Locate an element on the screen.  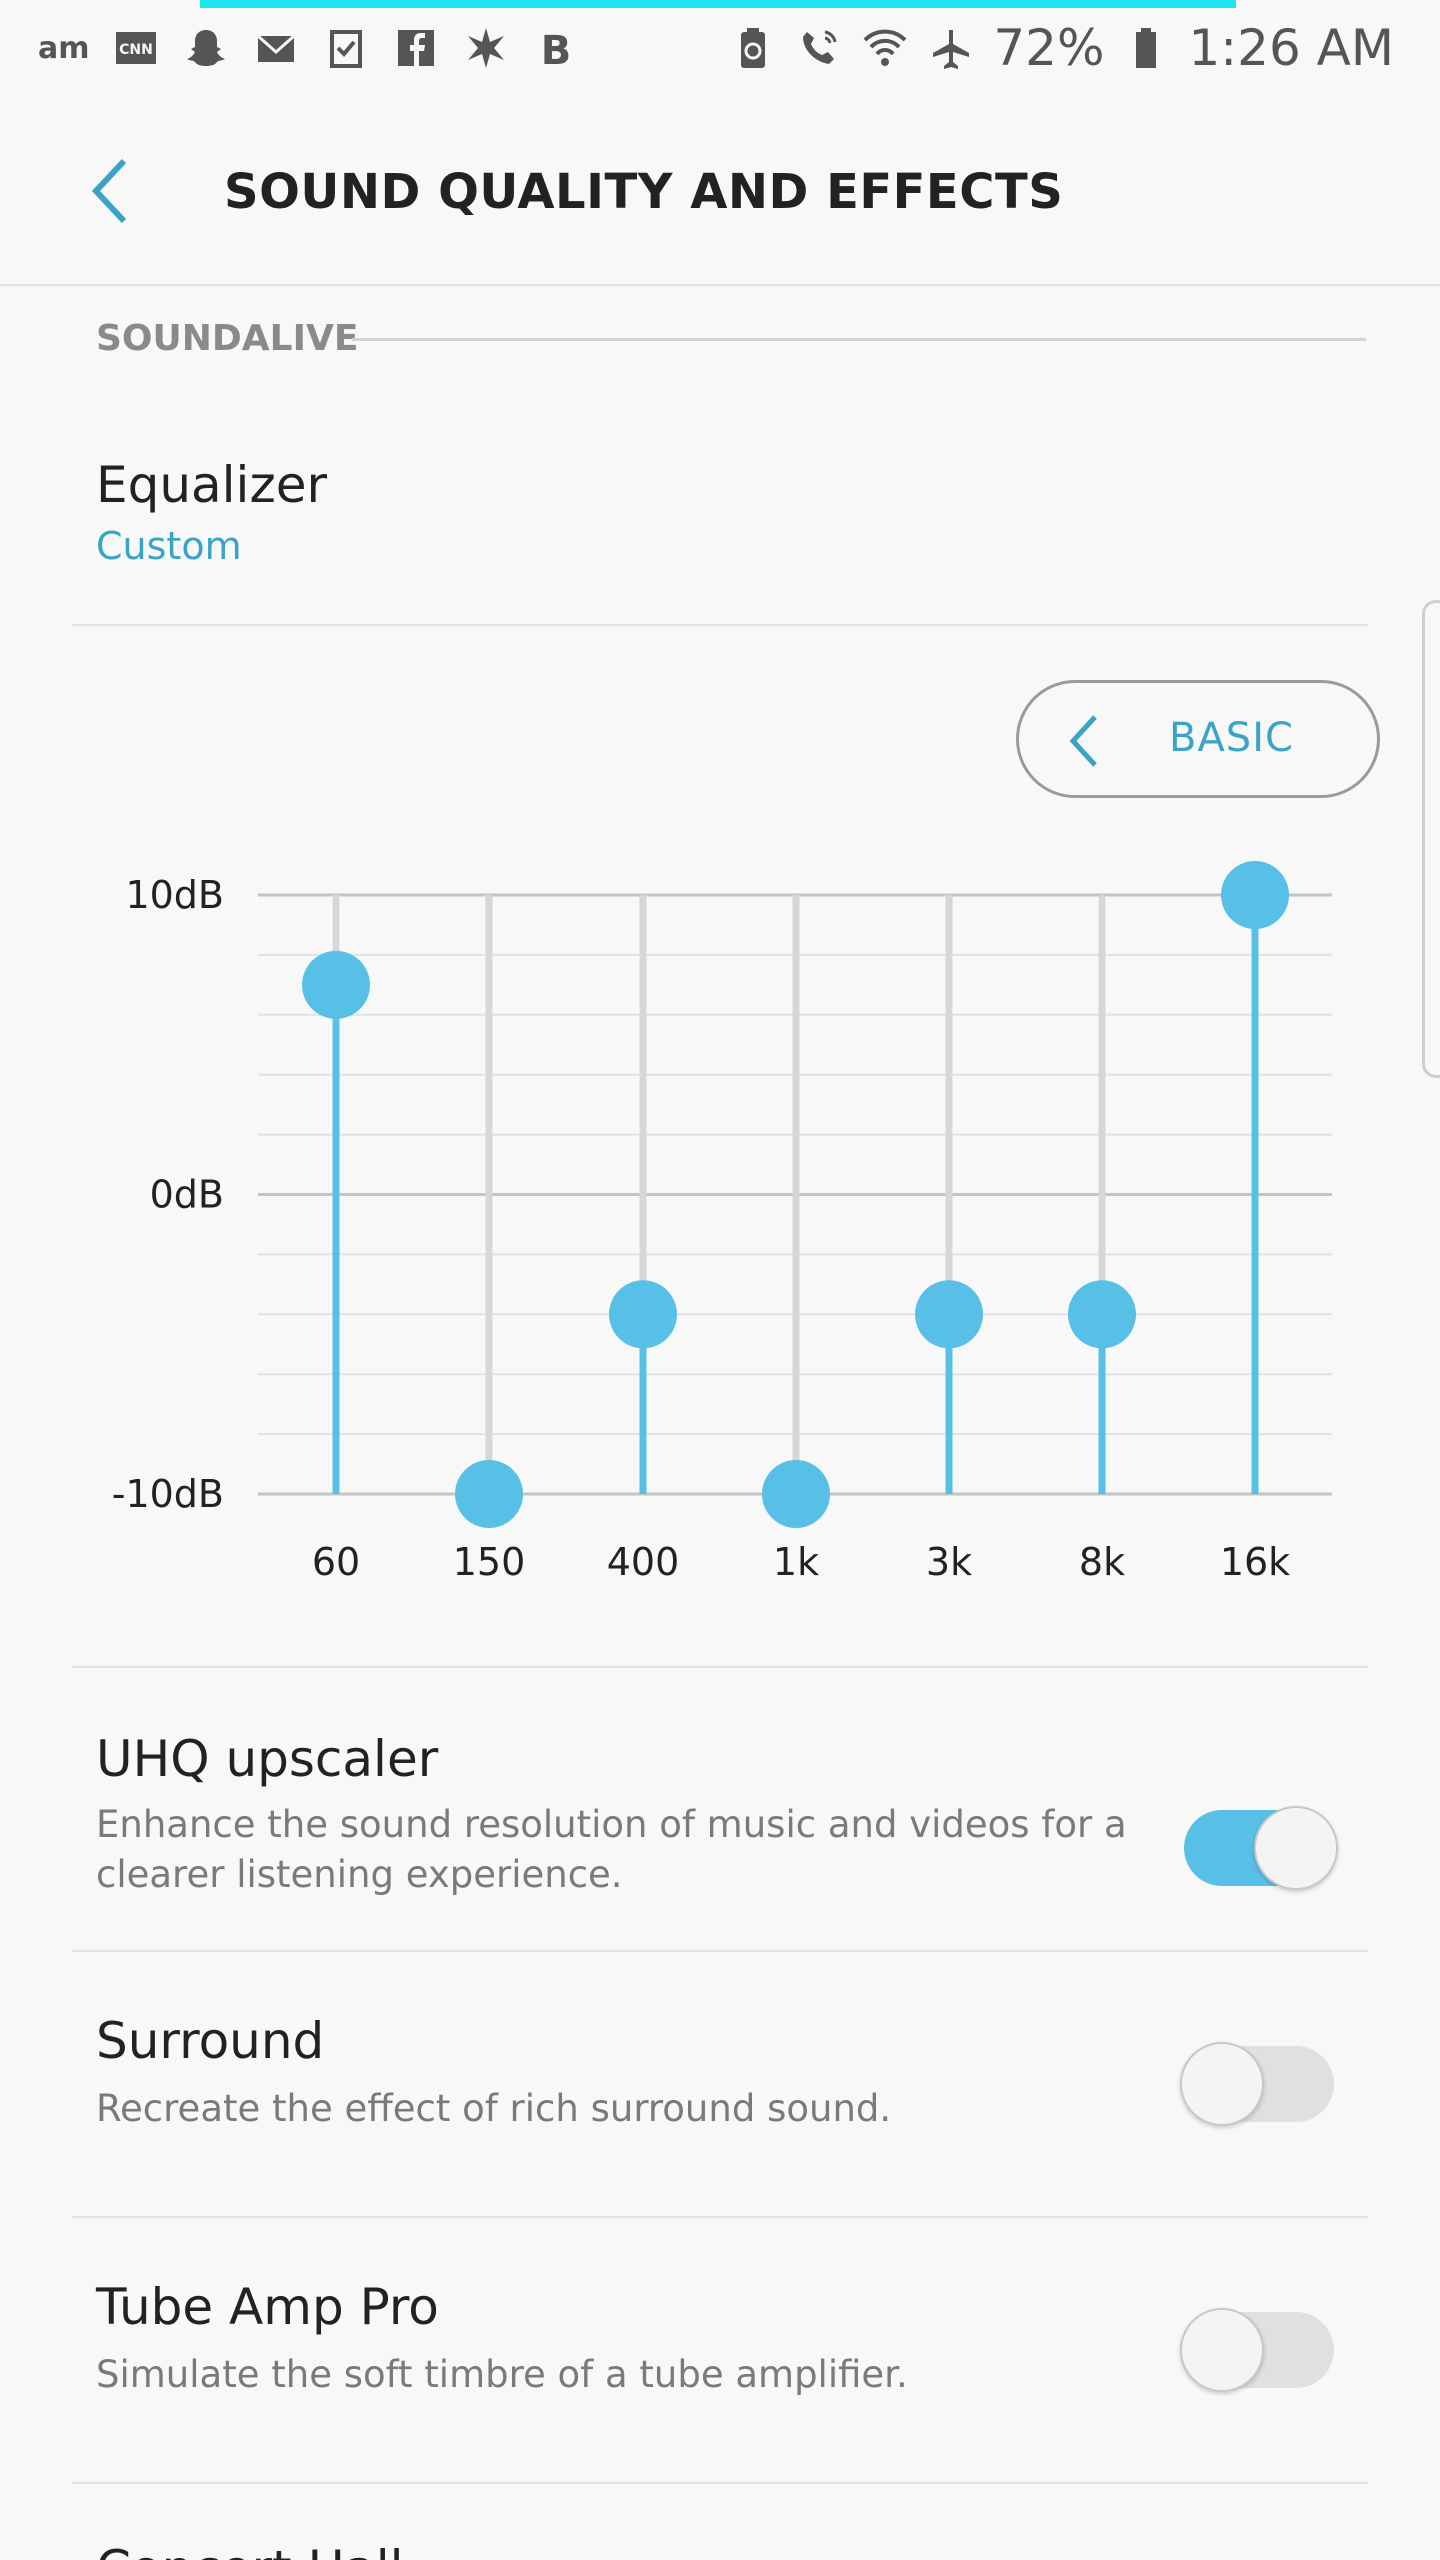
basic-mode-button: BASIC is located at coordinates (1198, 739).